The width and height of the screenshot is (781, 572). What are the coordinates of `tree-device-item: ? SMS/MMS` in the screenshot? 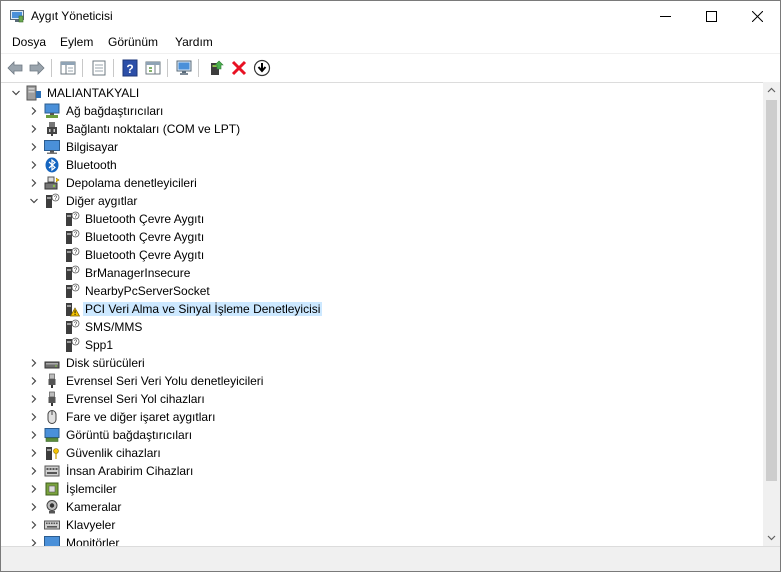 It's located at (371, 327).